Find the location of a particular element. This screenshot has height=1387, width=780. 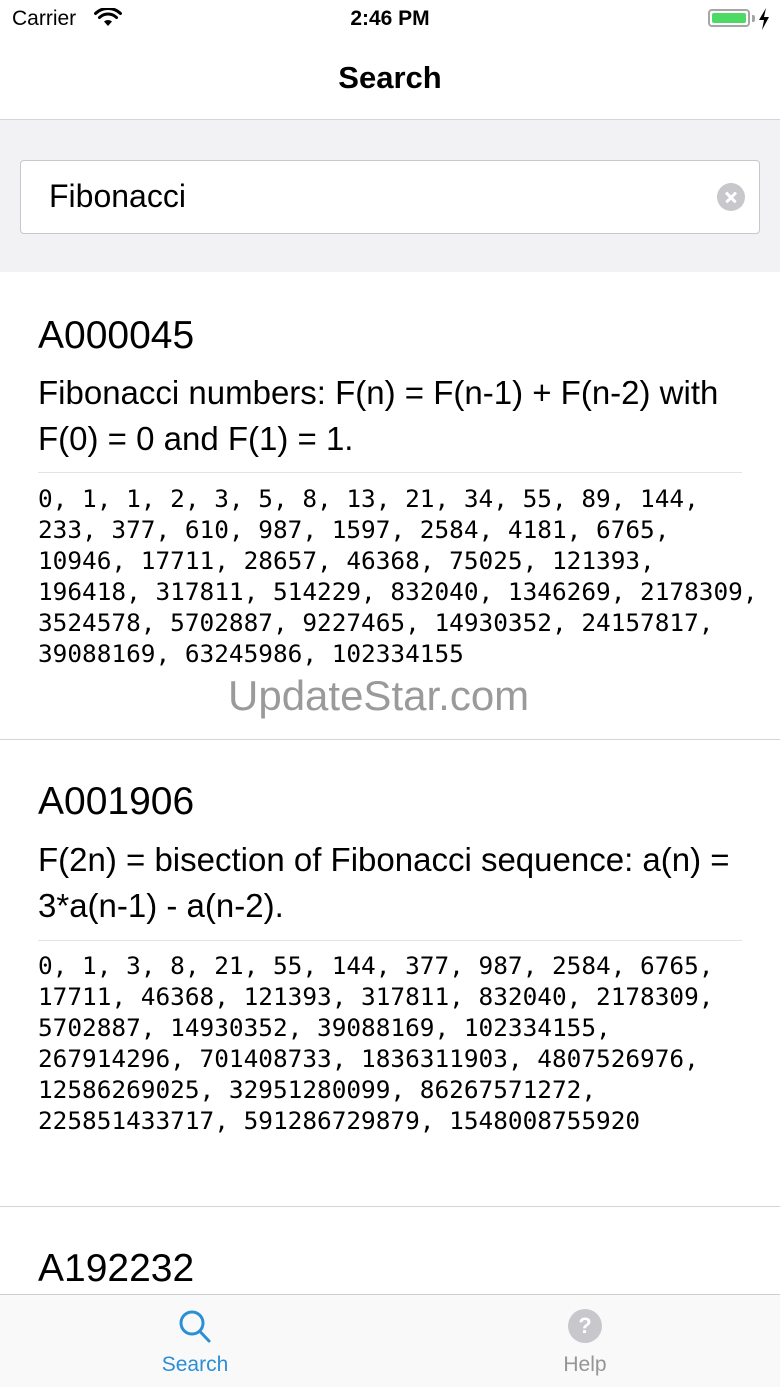

search-box is located at coordinates (390, 197).